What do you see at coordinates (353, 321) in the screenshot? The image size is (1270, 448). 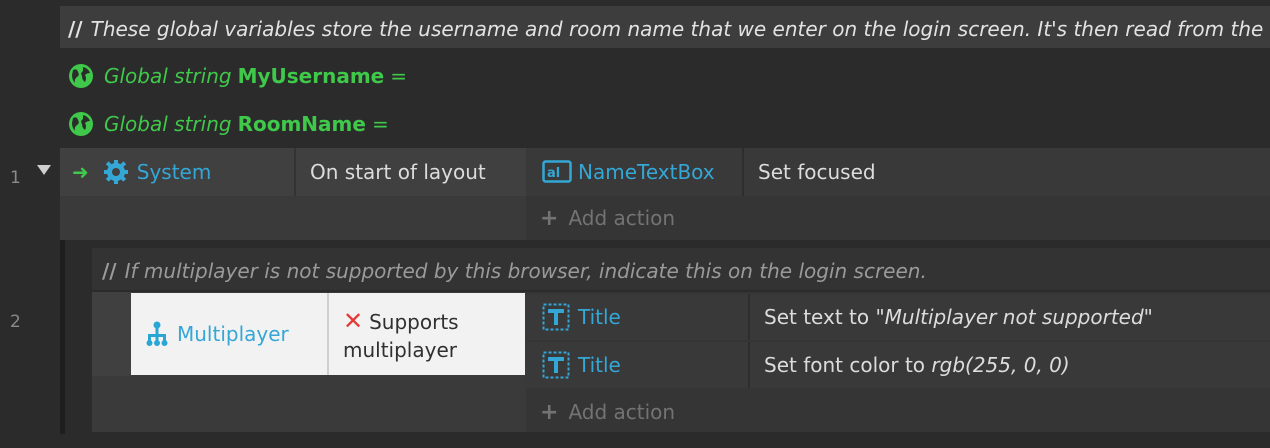 I see `invert-x-icon: ✕` at bounding box center [353, 321].